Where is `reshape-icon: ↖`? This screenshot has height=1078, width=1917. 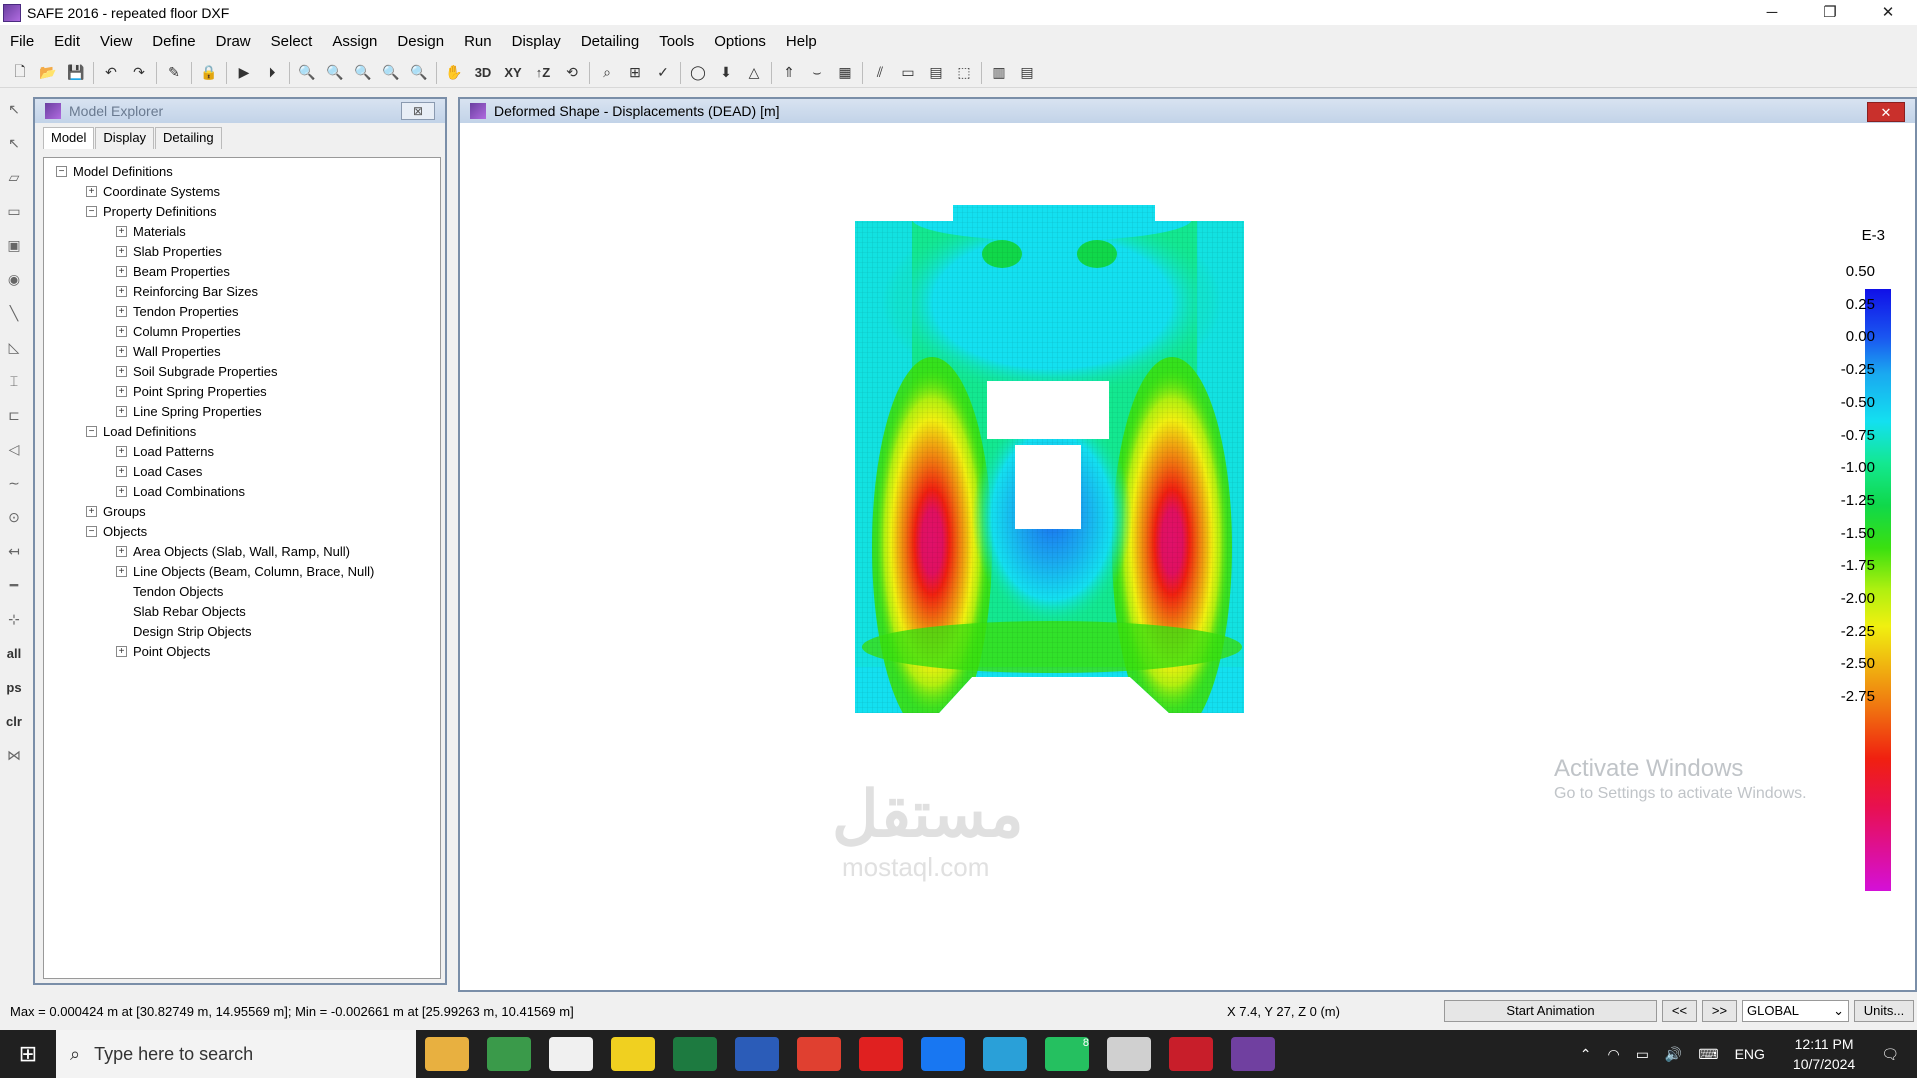
reshape-icon: ↖ is located at coordinates (14, 143).